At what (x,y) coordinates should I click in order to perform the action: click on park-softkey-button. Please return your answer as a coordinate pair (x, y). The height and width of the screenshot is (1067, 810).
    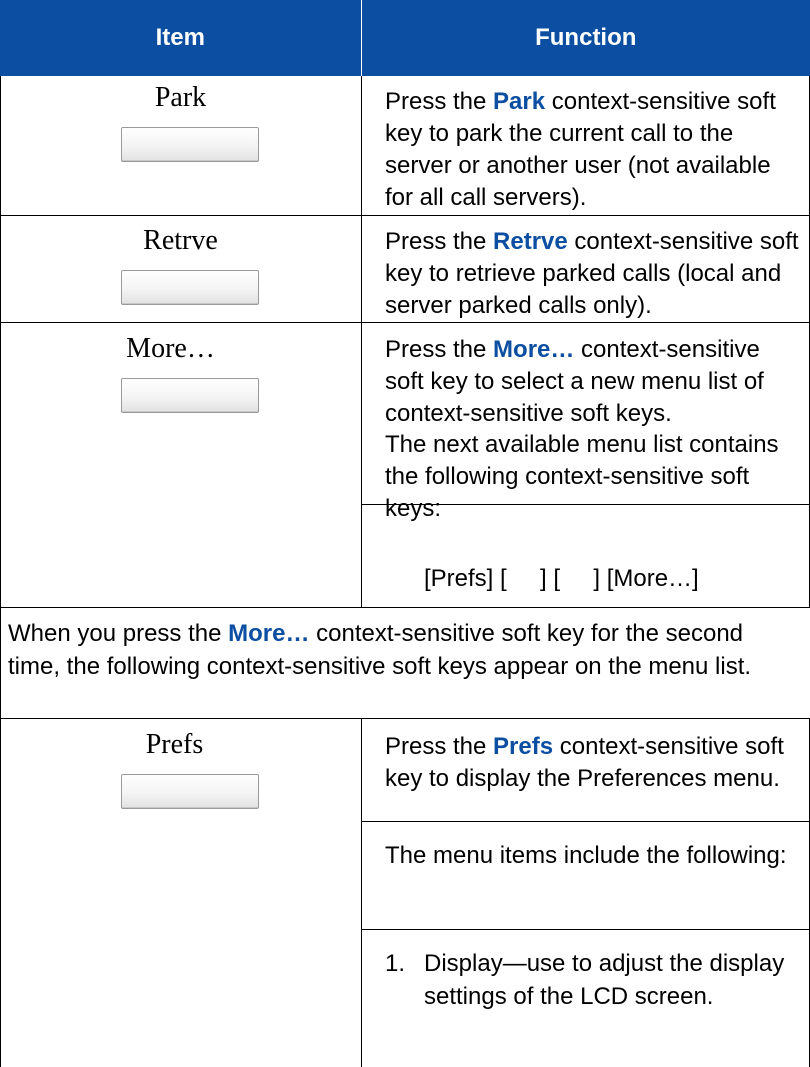
    Looking at the image, I should click on (190, 144).